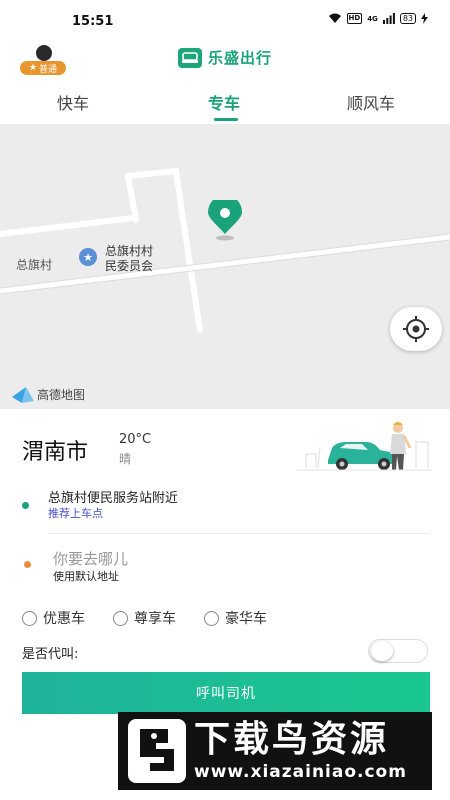 The width and height of the screenshot is (450, 800). What do you see at coordinates (292, 739) in the screenshot?
I see `watermark-title: 下载鸟资源` at bounding box center [292, 739].